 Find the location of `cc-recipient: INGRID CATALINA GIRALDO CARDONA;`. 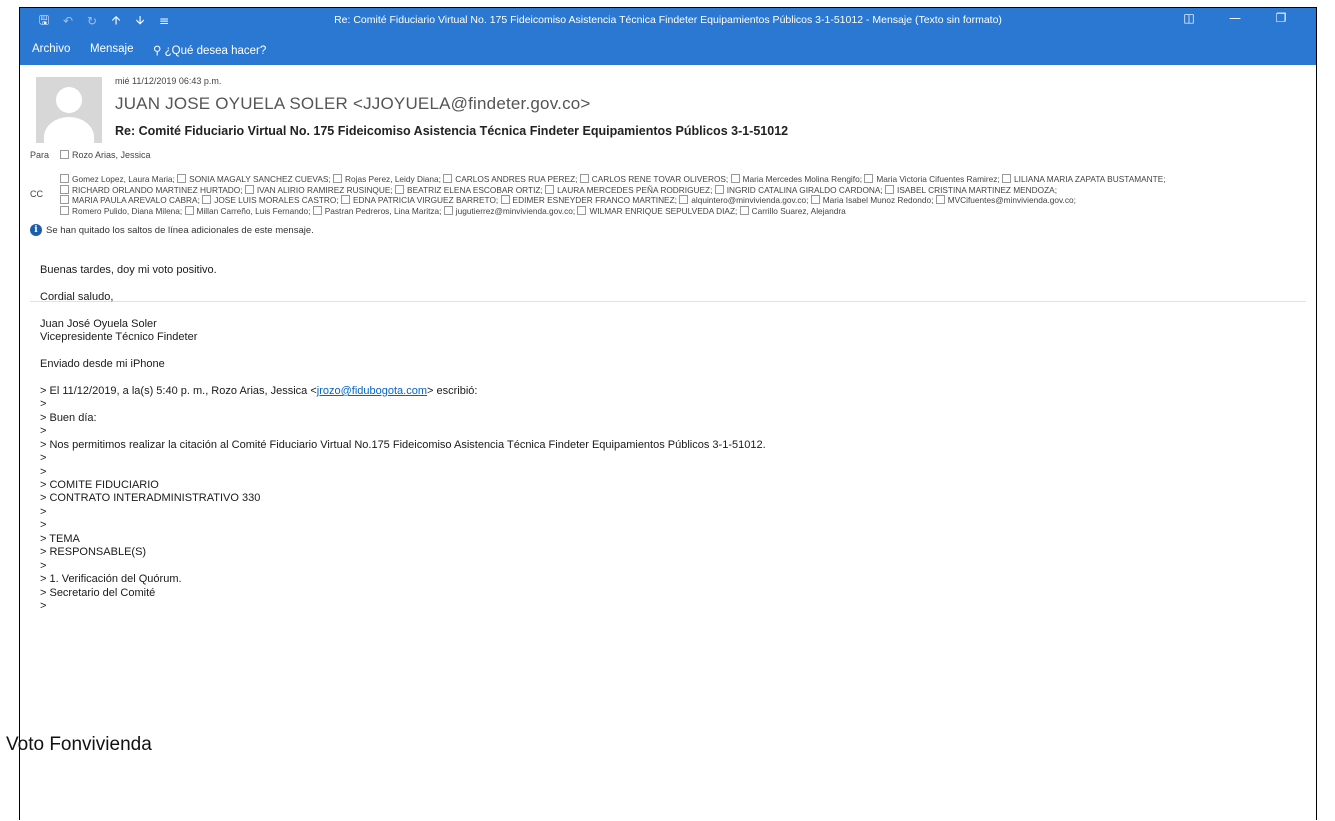

cc-recipient: INGRID CATALINA GIRALDO CARDONA; is located at coordinates (798, 189).